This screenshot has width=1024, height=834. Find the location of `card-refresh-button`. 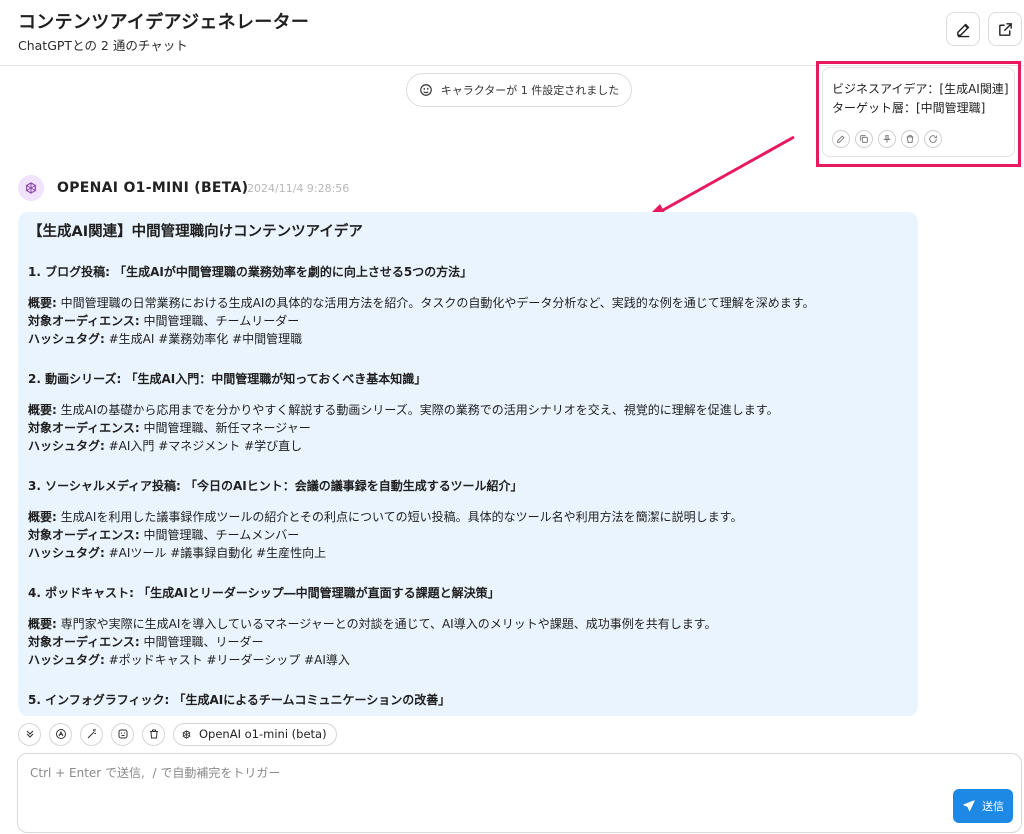

card-refresh-button is located at coordinates (933, 139).